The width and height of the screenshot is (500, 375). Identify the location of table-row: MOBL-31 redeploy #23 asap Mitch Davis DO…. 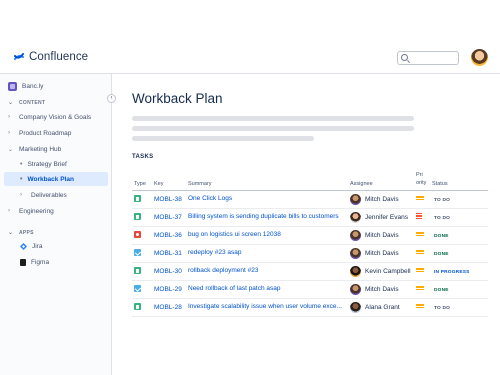
(310, 253).